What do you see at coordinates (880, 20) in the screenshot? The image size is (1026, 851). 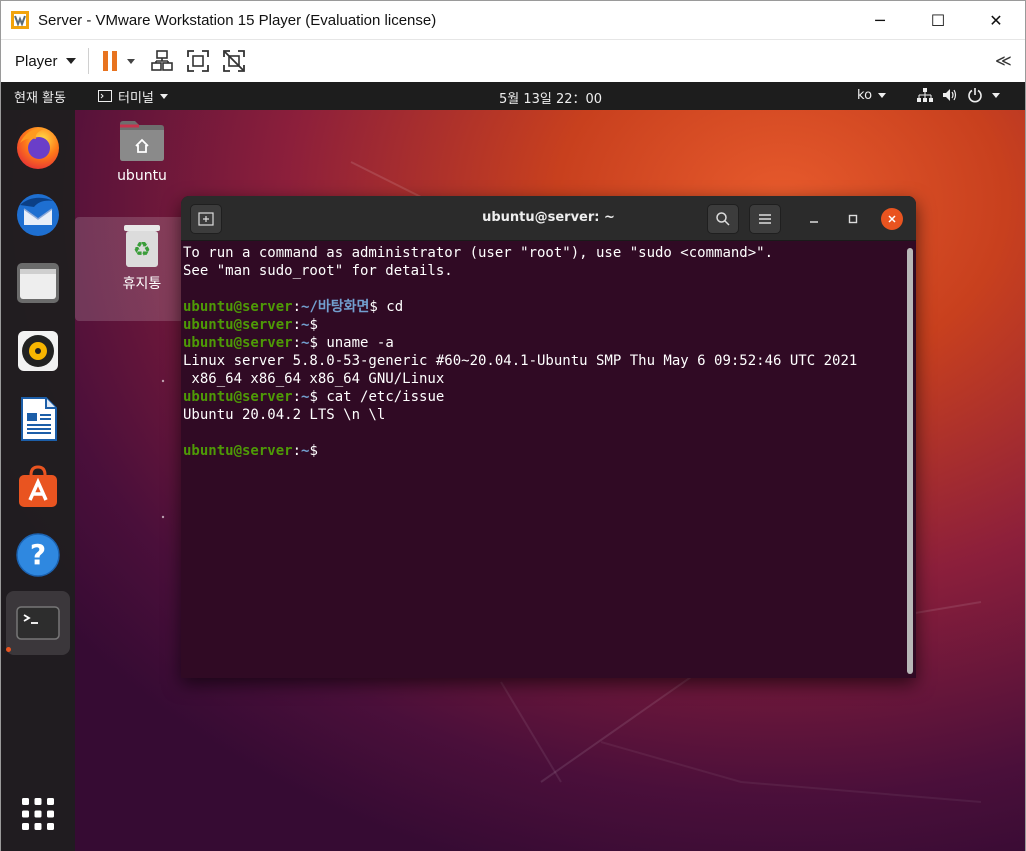 I see `minimize-button: ─` at bounding box center [880, 20].